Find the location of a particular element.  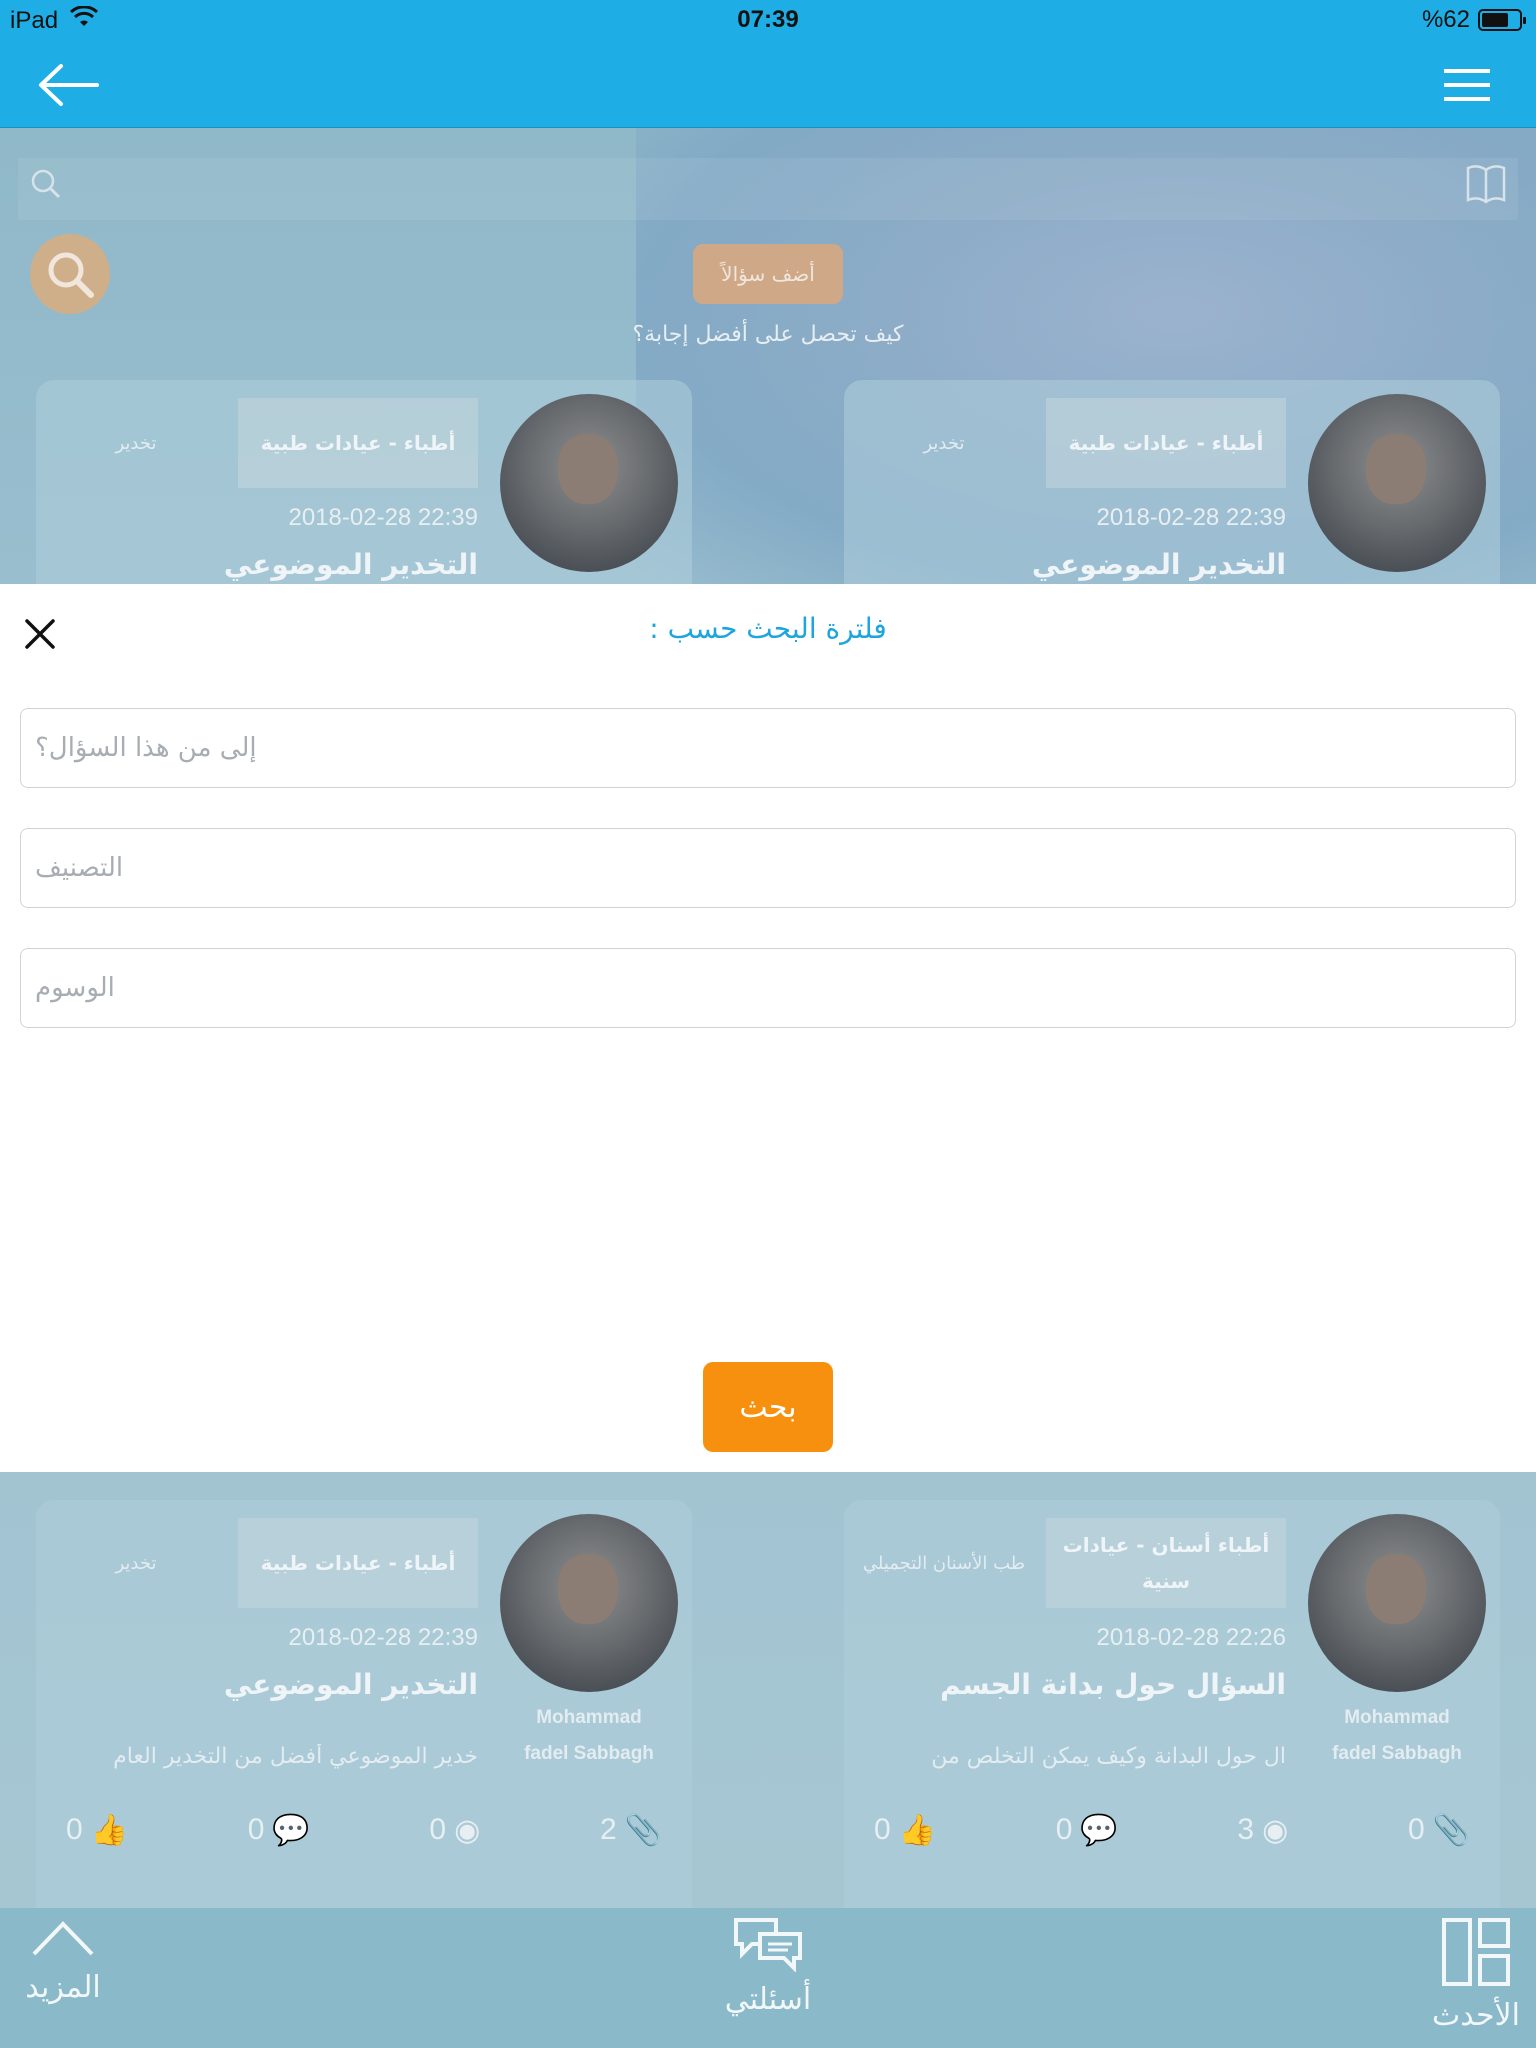

status-bar: iPad 07:39 %62 is located at coordinates (768, 21).